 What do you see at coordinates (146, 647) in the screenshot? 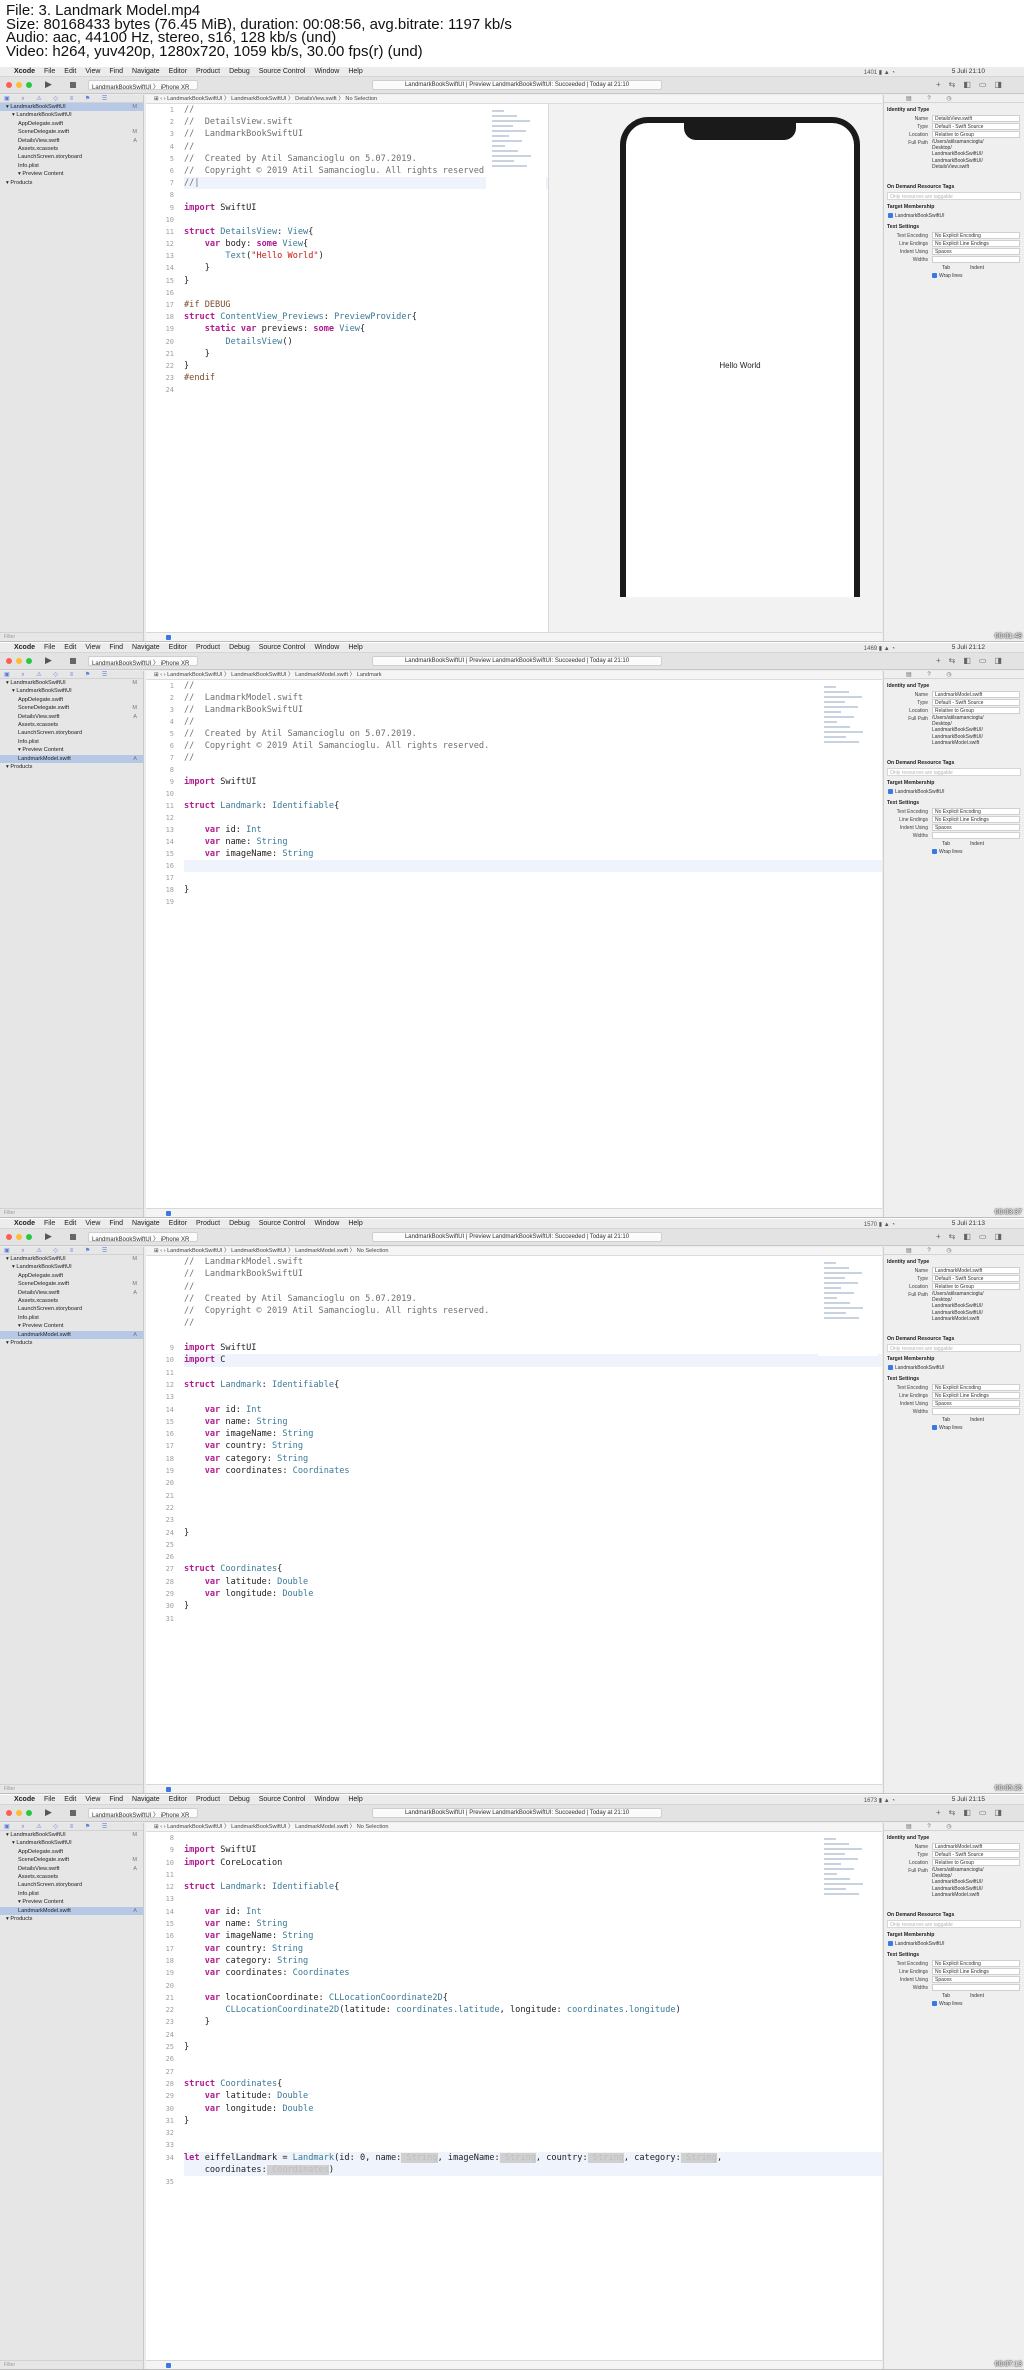
I see `menu-item-navigate: Navigate` at bounding box center [146, 647].